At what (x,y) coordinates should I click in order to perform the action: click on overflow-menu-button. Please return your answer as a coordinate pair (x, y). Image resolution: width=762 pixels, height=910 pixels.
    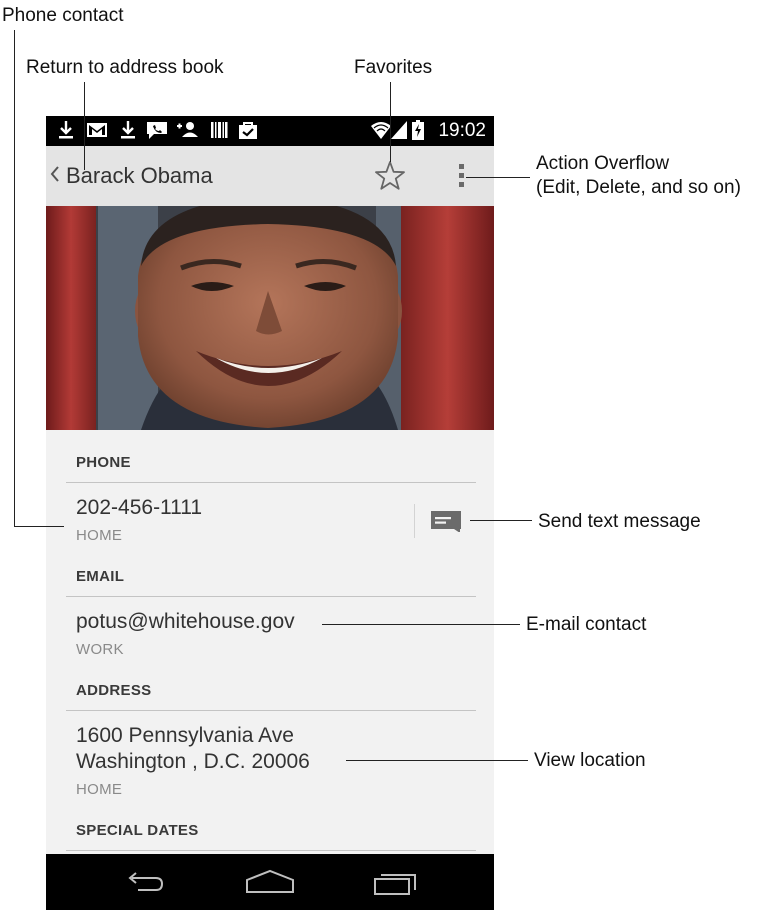
    Looking at the image, I should click on (461, 176).